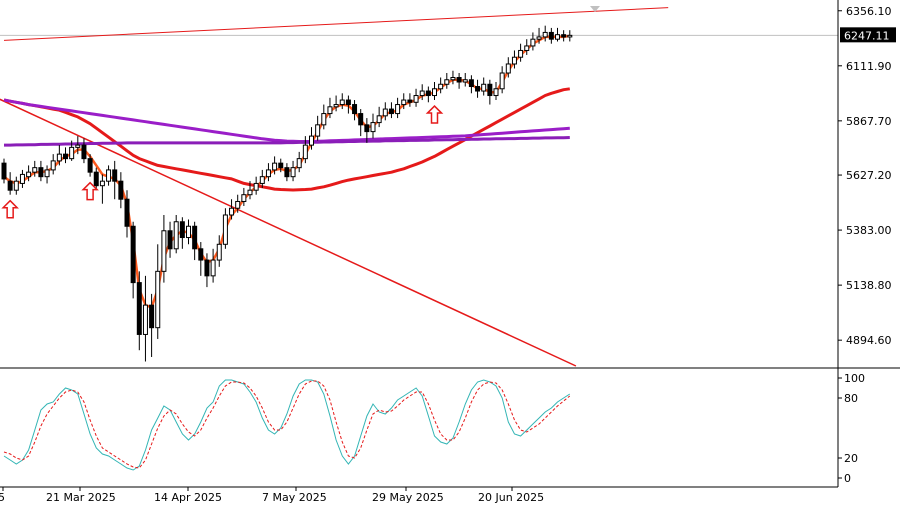 The image size is (900, 513). I want to click on price-tick-label: 6356.10, so click(869, 11).